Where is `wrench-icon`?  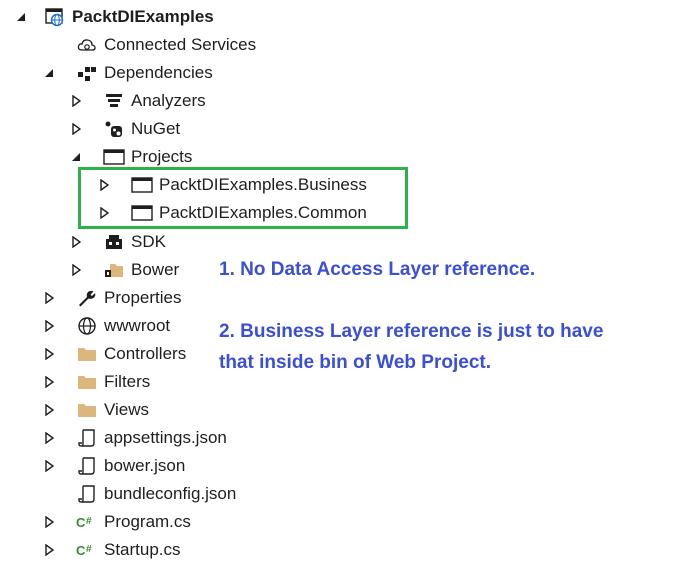
wrench-icon is located at coordinates (87, 298).